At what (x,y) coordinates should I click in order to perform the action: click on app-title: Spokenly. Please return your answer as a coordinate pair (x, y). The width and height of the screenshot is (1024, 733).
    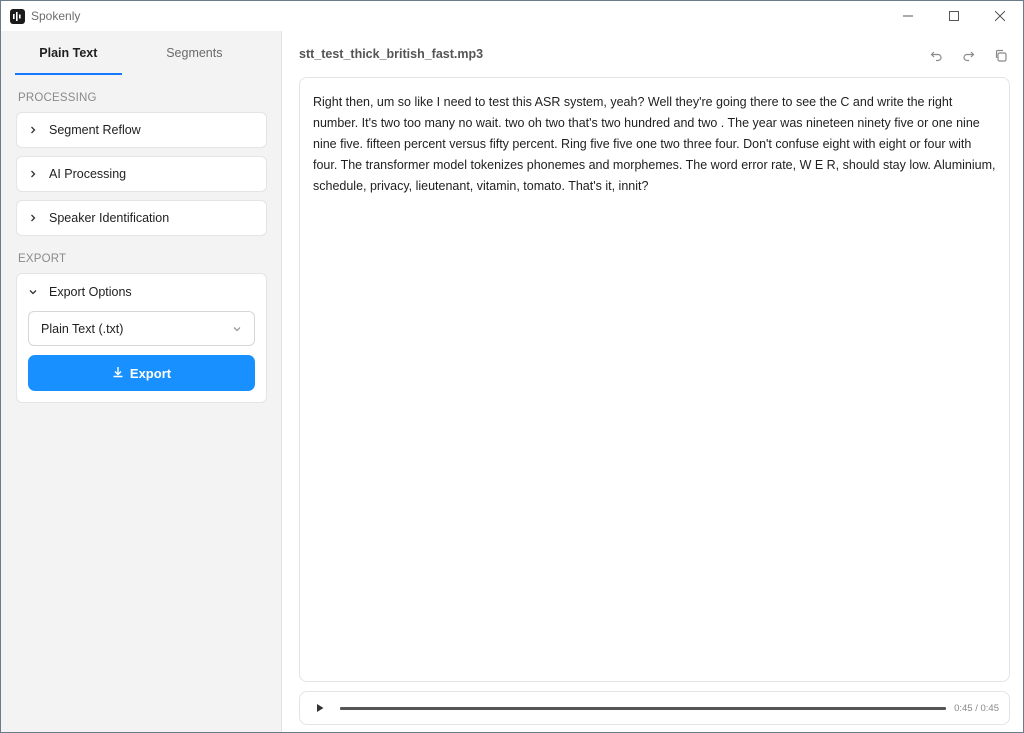
    Looking at the image, I should click on (56, 16).